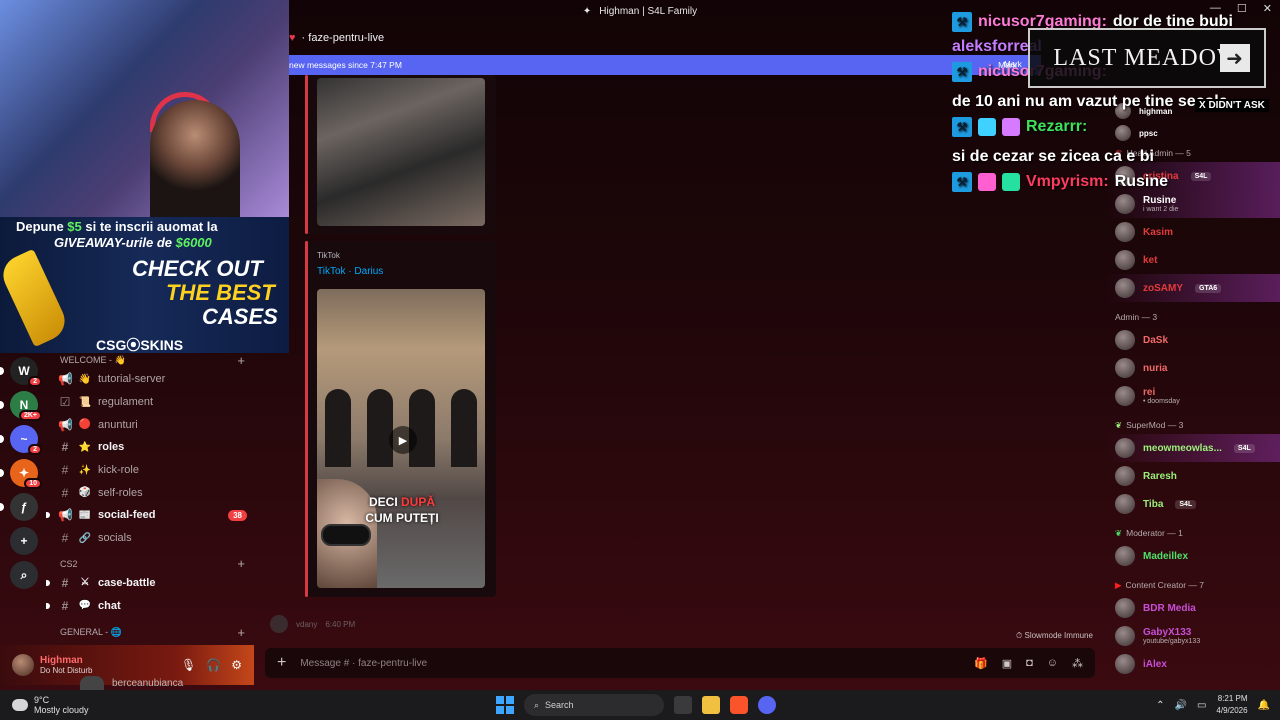 The image size is (1280, 720). I want to click on unread-pill, so click(2, 371).